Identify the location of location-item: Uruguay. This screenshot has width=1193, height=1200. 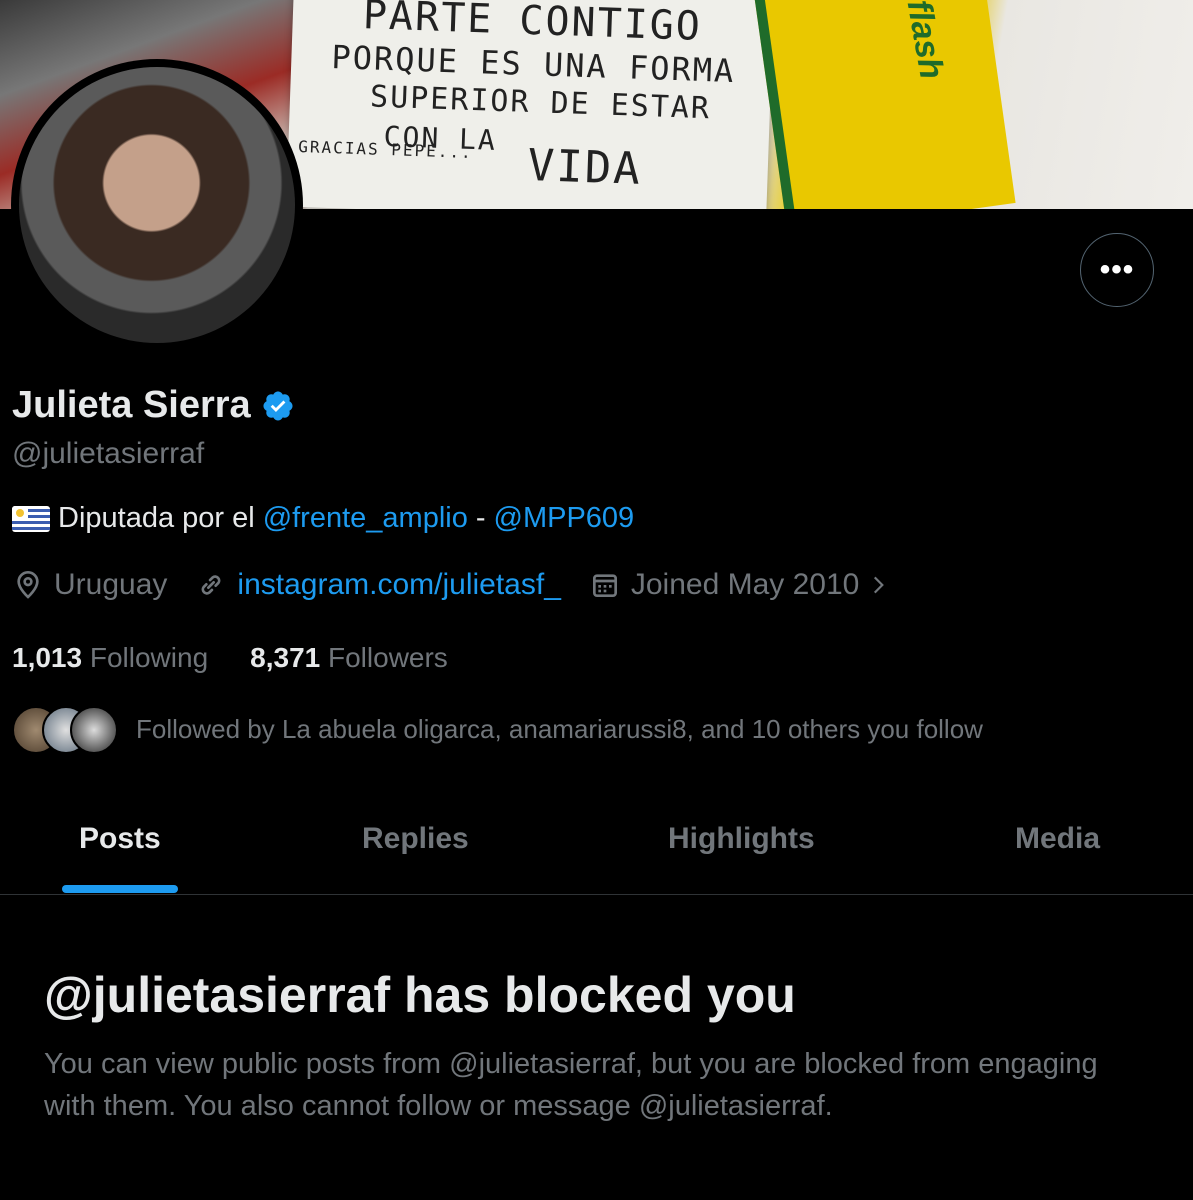
(89, 585).